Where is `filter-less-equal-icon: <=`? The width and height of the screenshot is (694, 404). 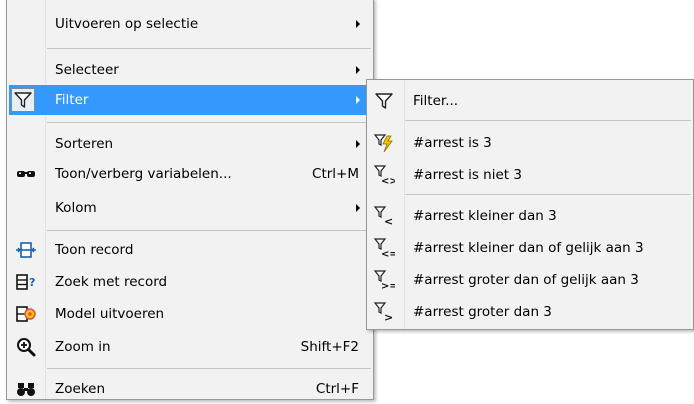
filter-less-equal-icon: <= is located at coordinates (384, 248).